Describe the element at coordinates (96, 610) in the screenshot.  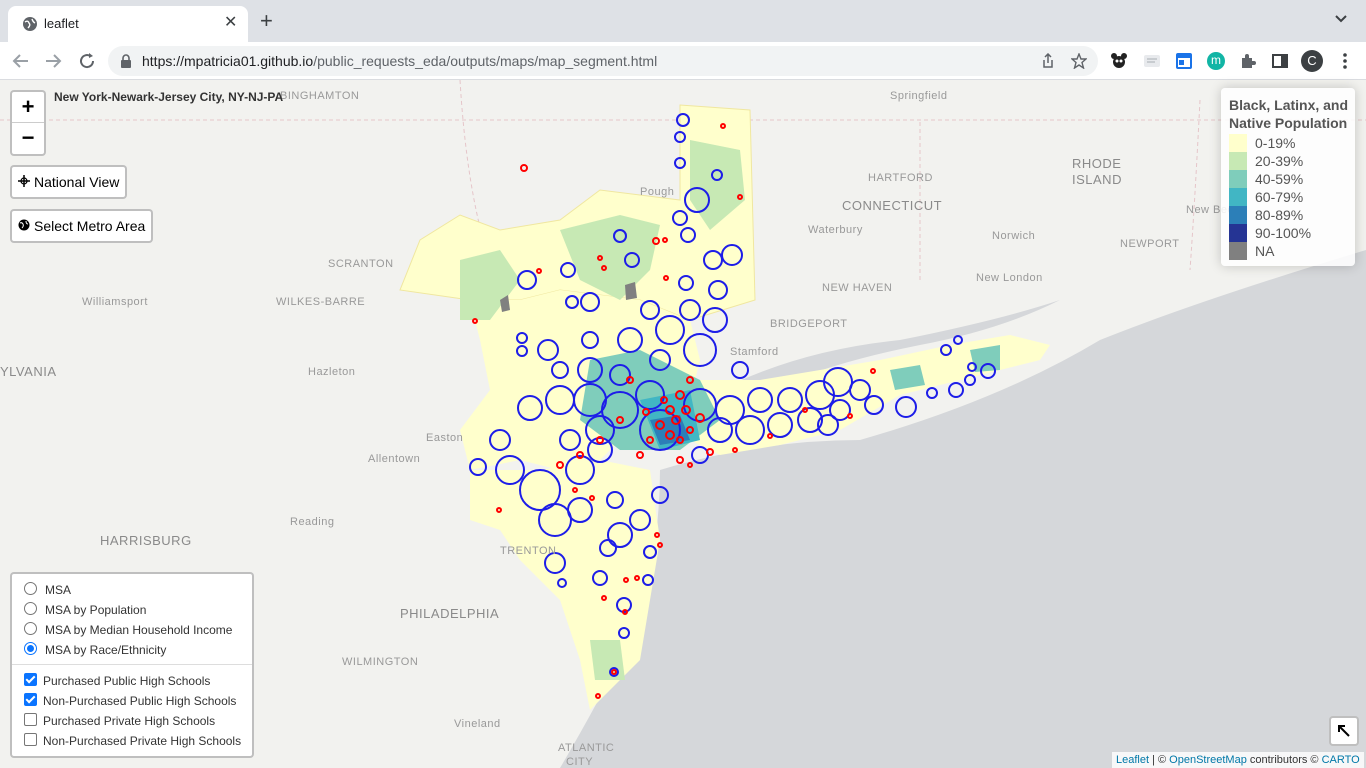
I see `base-layer-label: MSA by Population` at that location.